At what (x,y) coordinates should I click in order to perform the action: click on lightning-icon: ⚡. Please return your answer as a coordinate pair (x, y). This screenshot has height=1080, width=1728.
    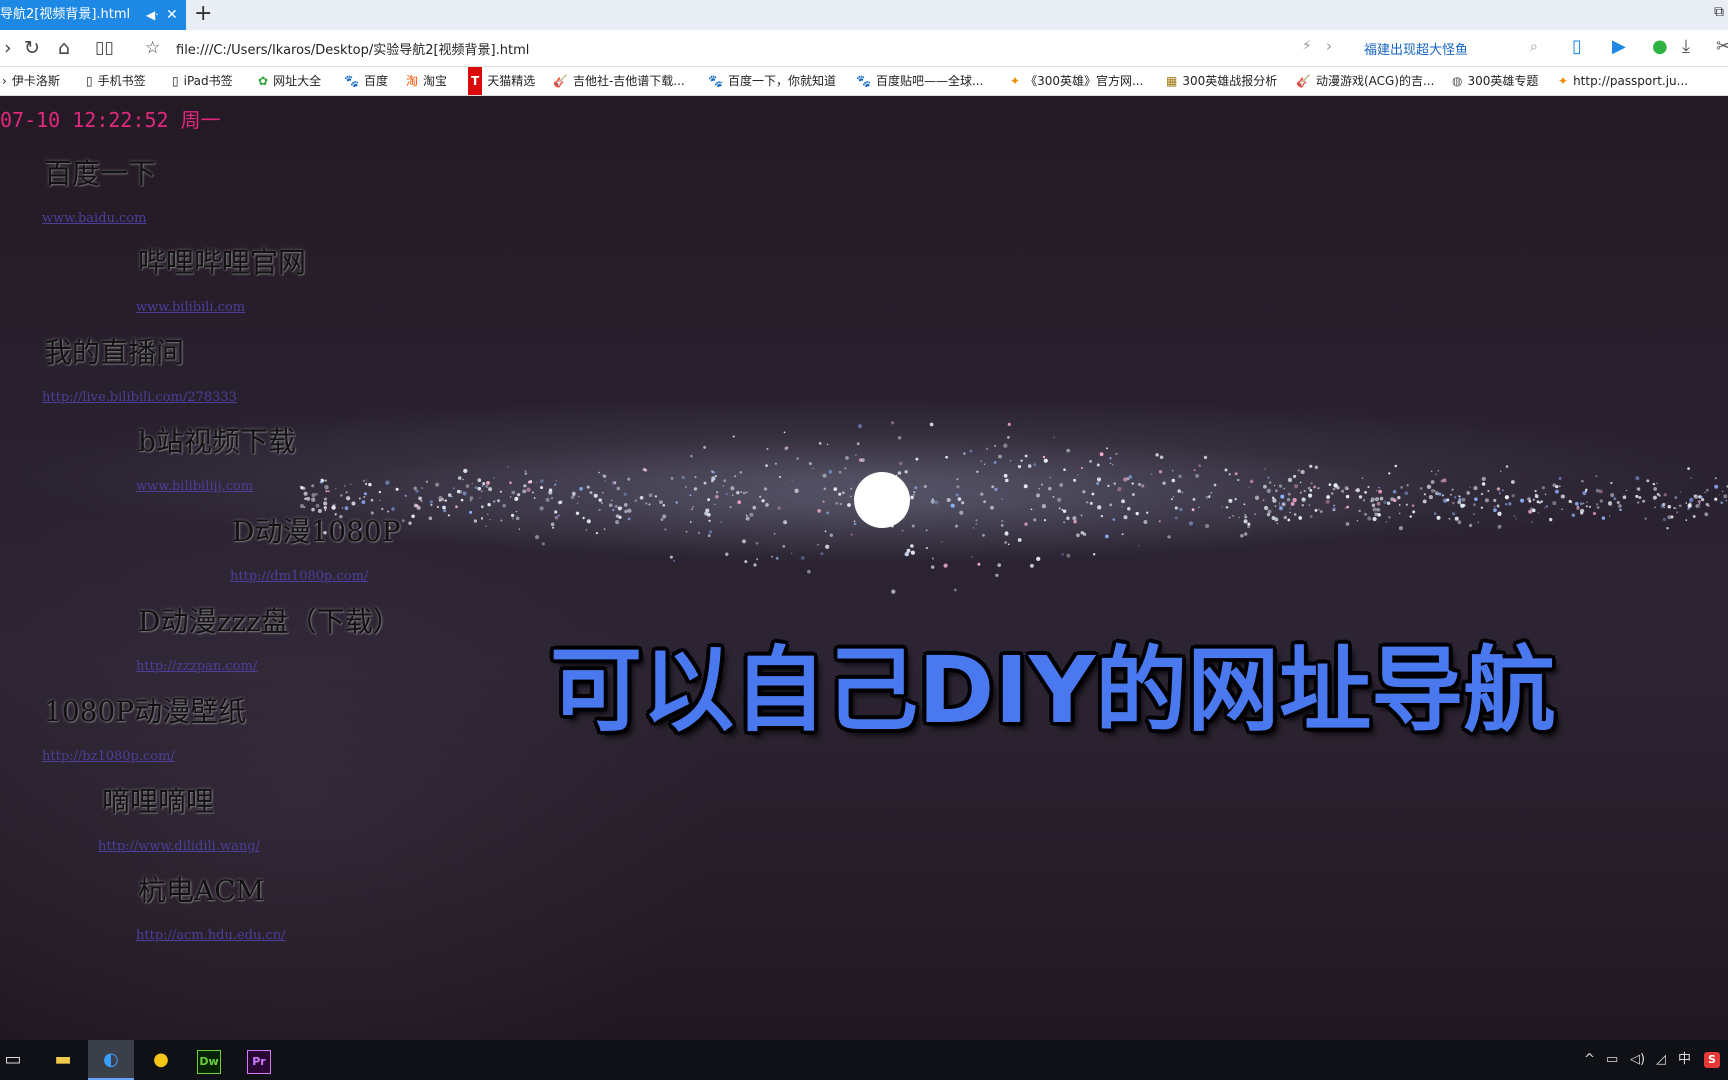
    Looking at the image, I should click on (1307, 46).